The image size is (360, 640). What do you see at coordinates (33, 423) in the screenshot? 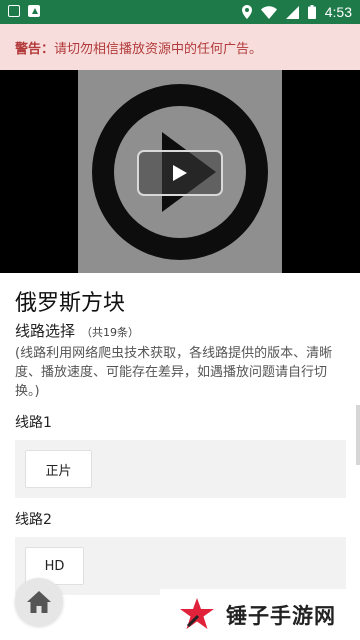
I see `route-line-label: 线路1` at bounding box center [33, 423].